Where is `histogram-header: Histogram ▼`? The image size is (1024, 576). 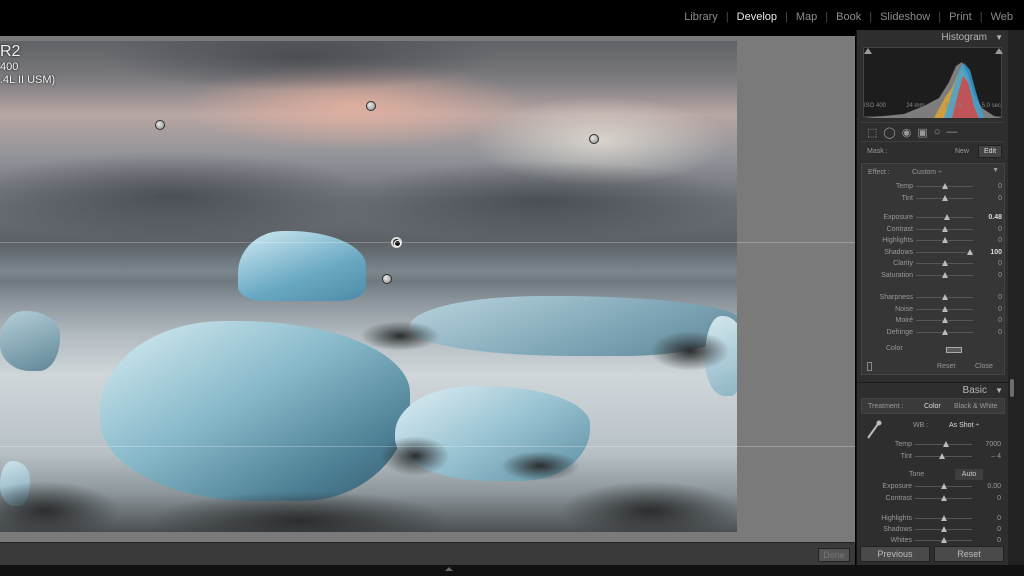 histogram-header: Histogram ▼ is located at coordinates (933, 37).